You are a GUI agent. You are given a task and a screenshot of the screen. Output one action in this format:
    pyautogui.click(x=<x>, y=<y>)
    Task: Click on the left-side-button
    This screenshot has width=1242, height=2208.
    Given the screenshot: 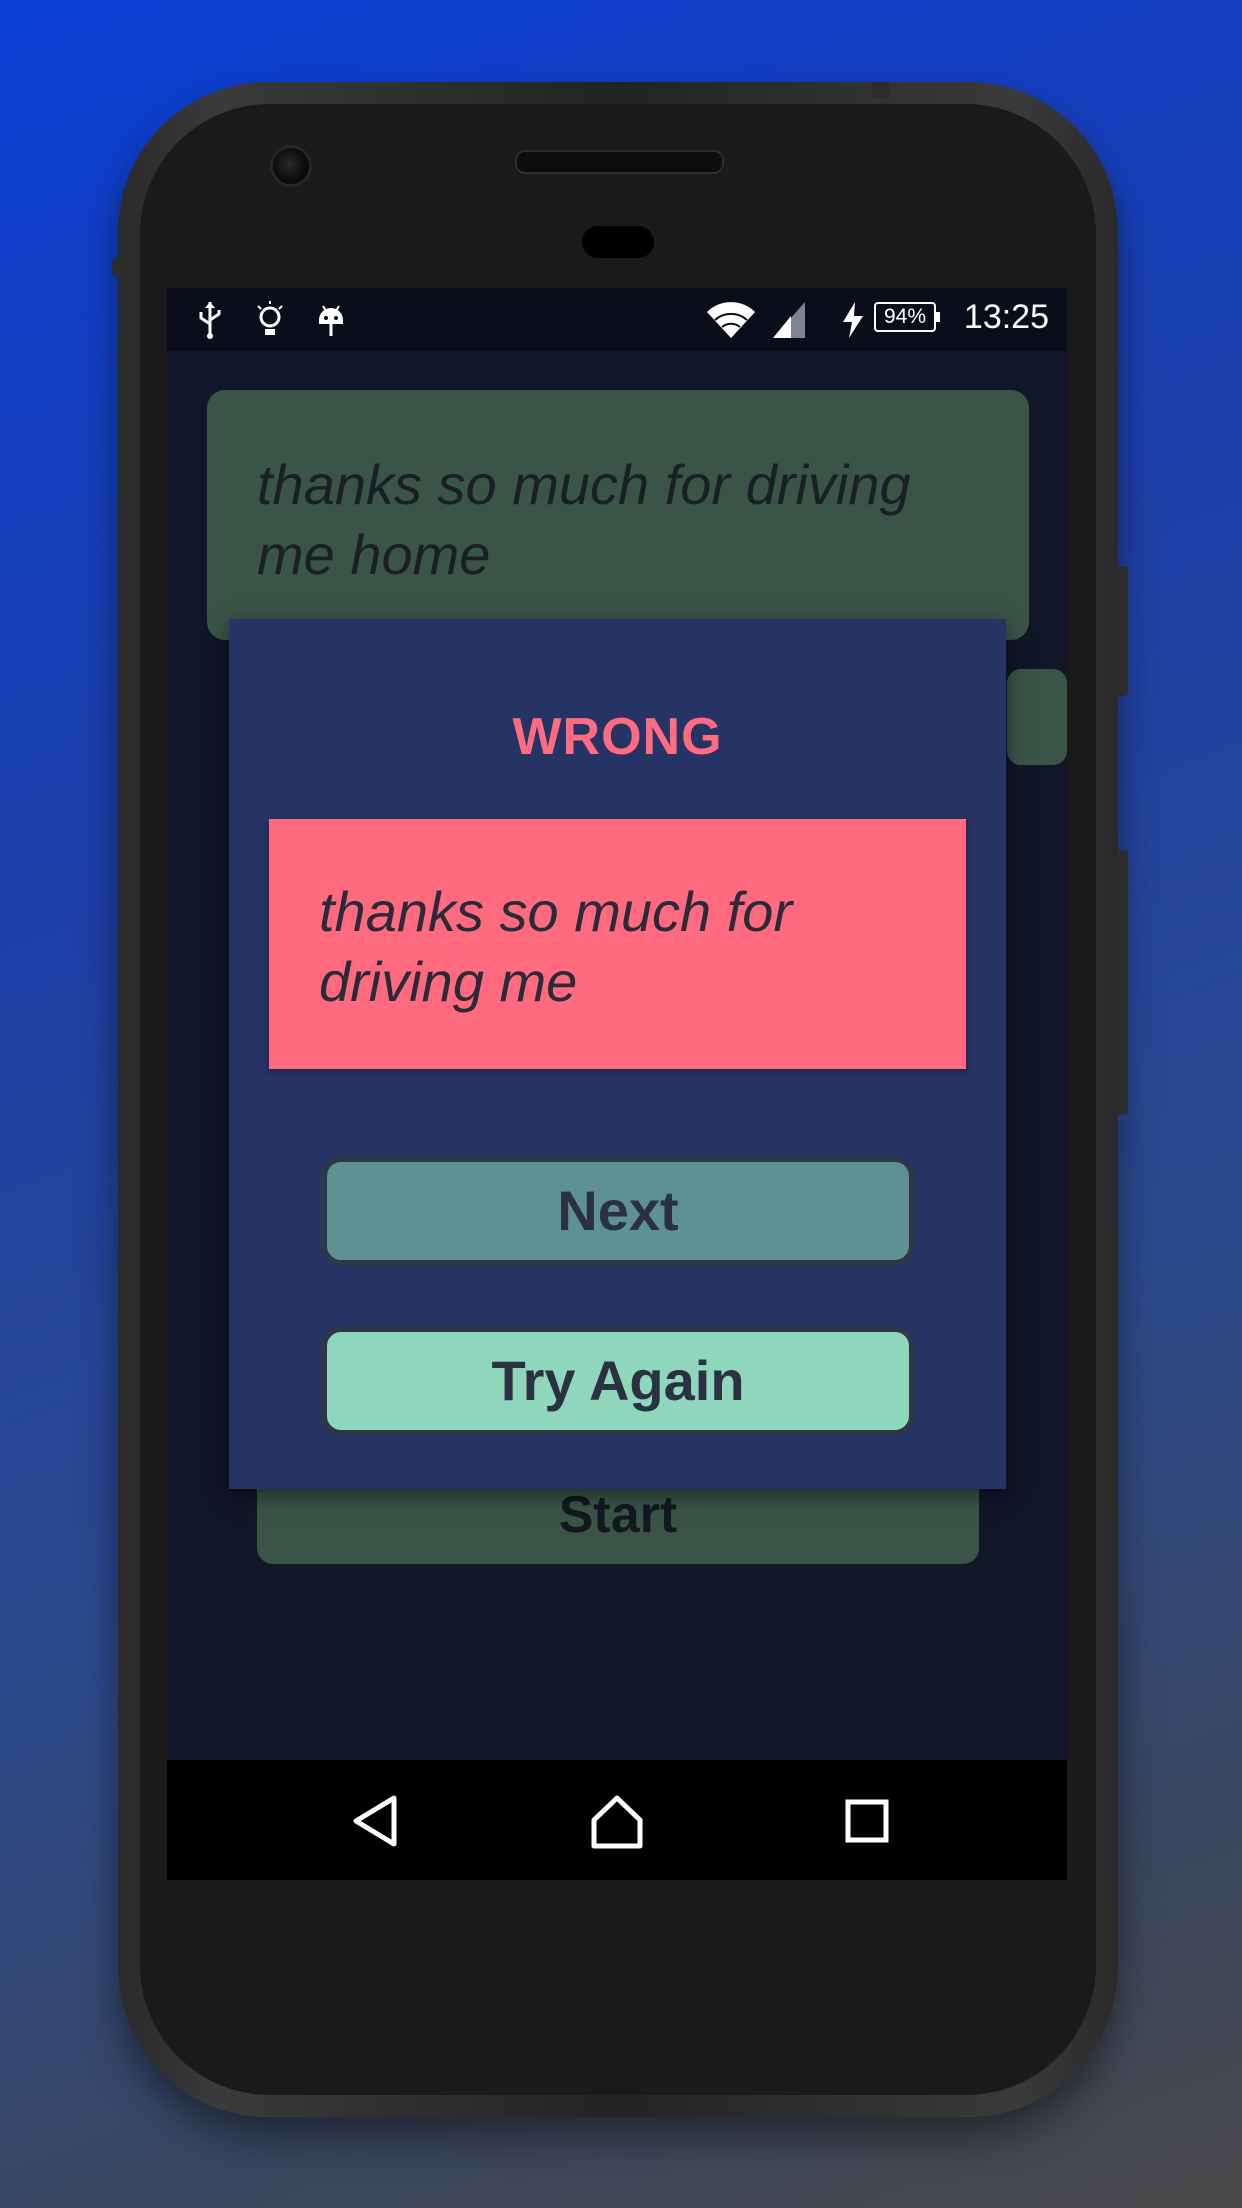 What is the action you would take?
    pyautogui.click(x=117, y=267)
    